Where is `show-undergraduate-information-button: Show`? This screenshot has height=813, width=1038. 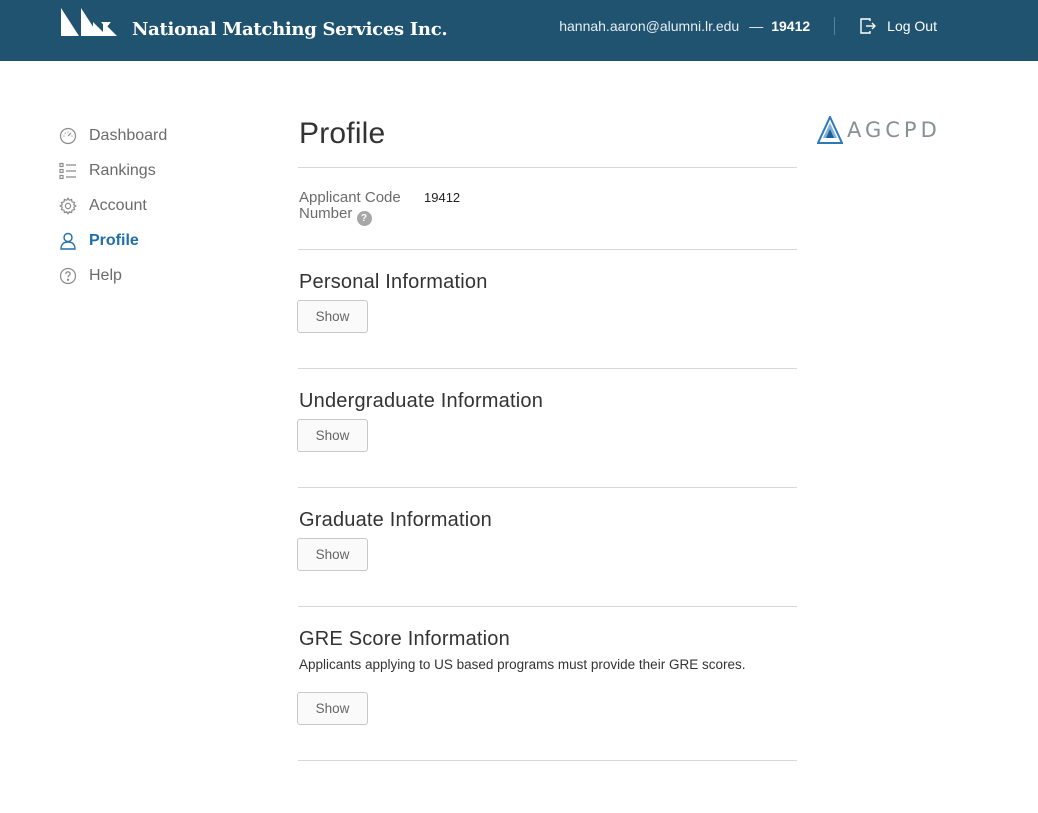
show-undergraduate-information-button: Show is located at coordinates (332, 435).